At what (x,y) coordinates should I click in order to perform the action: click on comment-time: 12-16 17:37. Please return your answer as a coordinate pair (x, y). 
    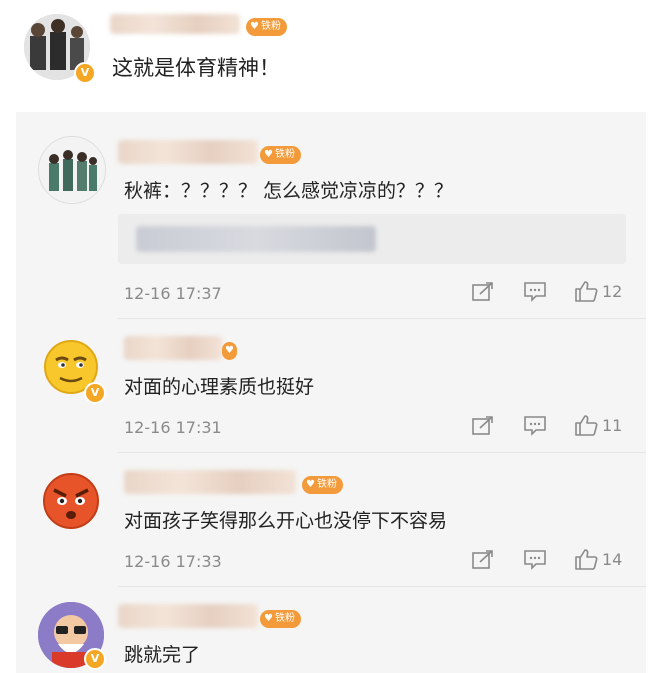
    Looking at the image, I should click on (173, 293).